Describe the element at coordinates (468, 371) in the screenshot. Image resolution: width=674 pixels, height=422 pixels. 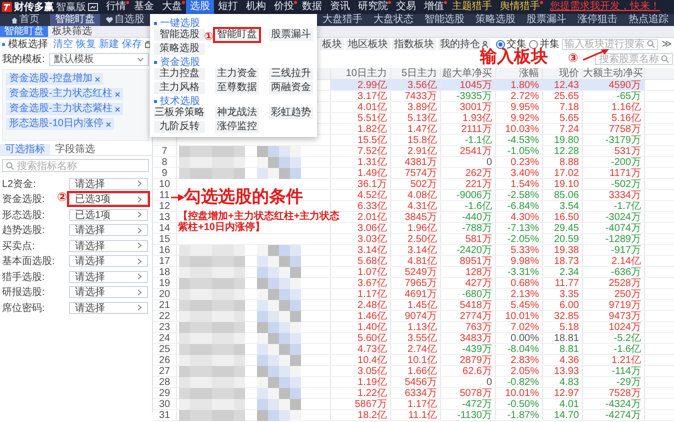
I see `table-cell: 62.6万` at that location.